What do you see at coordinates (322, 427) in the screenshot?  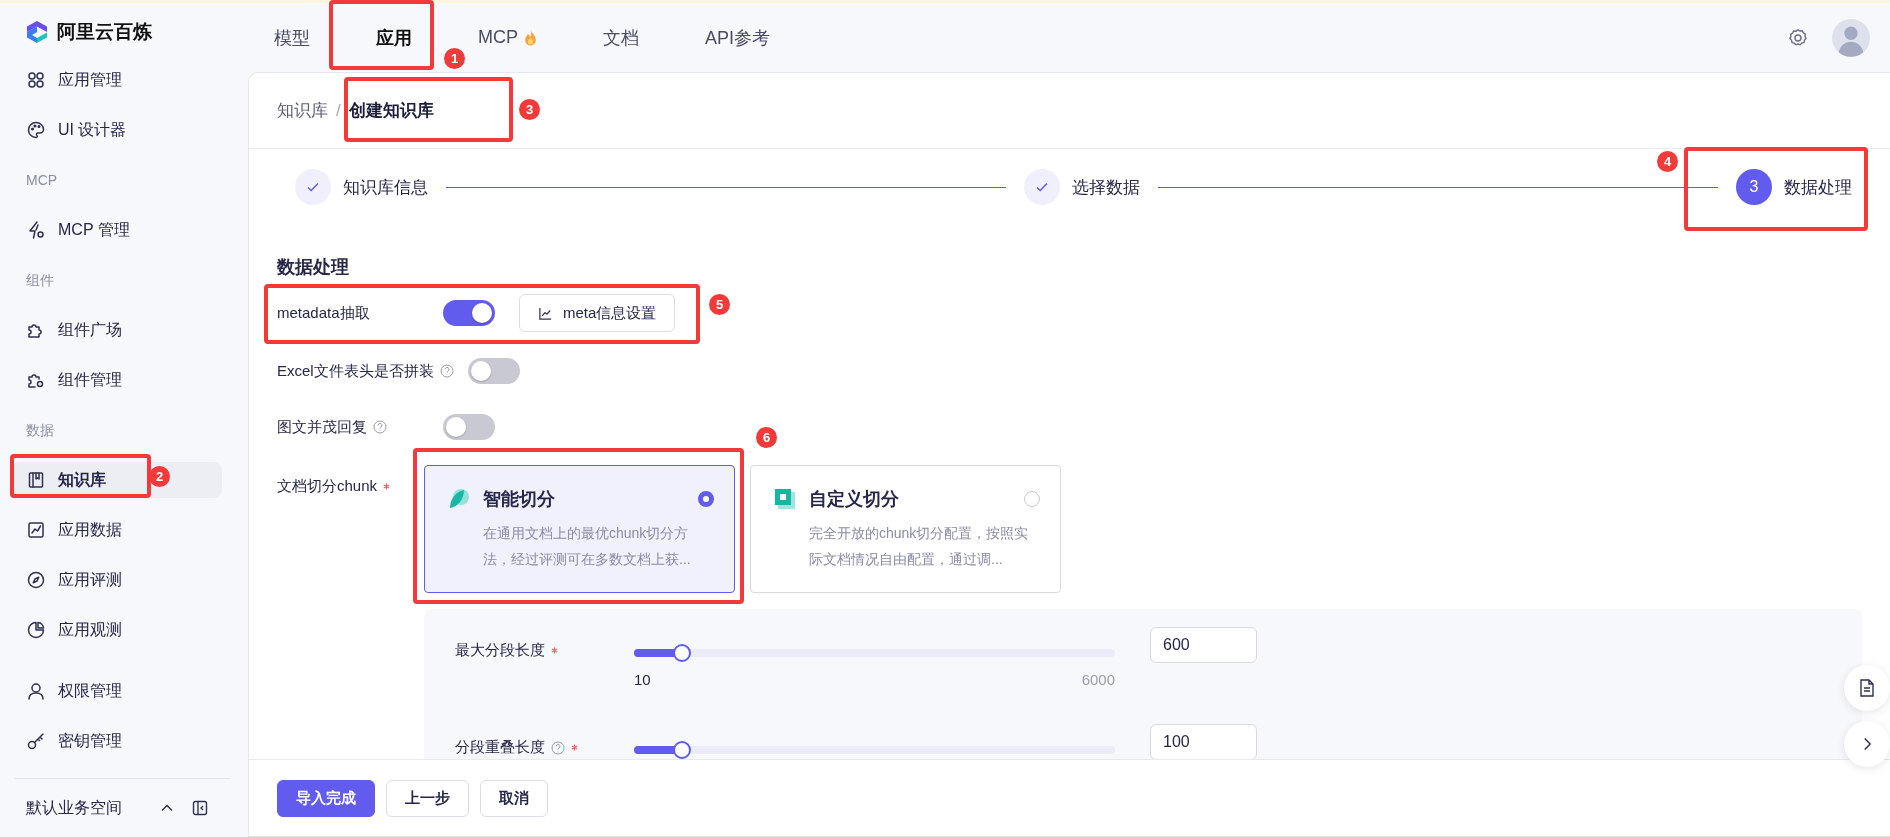 I see `field-label: 图文并茂回复` at bounding box center [322, 427].